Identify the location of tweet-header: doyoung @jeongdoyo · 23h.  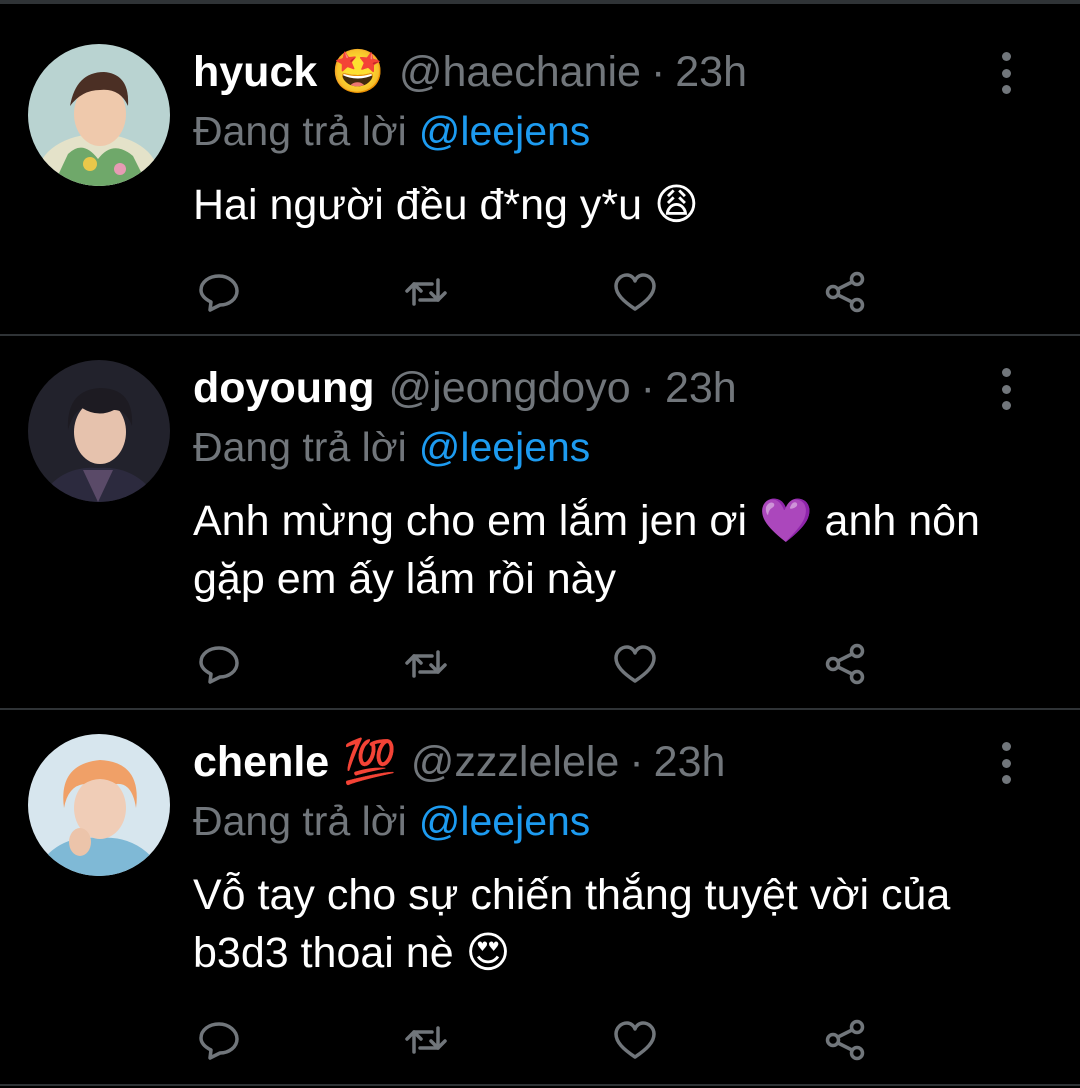
(465, 388).